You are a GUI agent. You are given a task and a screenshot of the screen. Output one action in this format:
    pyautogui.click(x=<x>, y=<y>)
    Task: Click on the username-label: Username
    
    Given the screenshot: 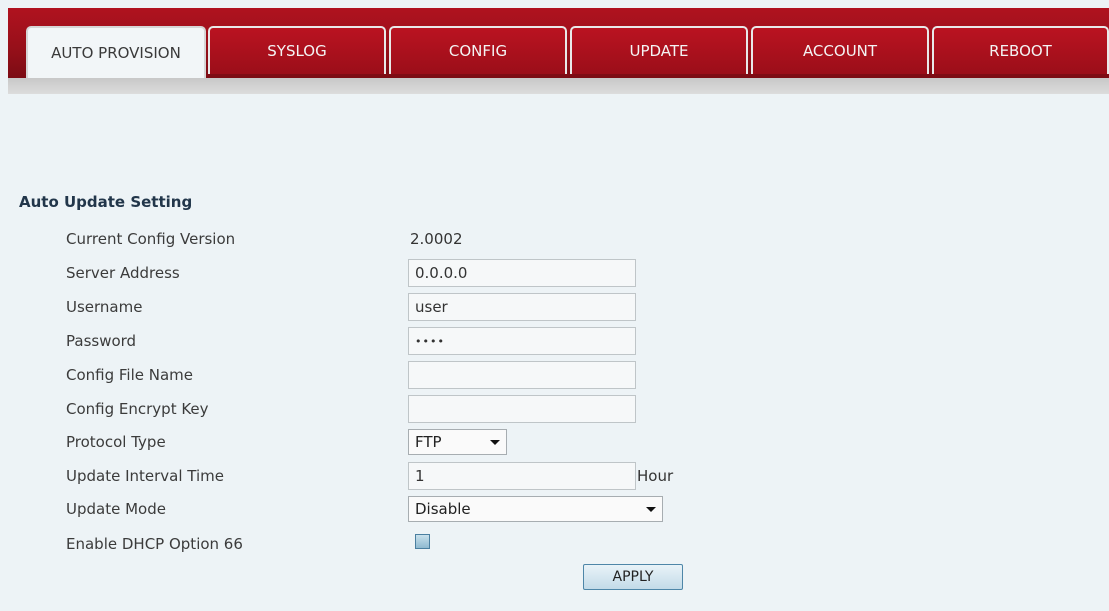 What is the action you would take?
    pyautogui.click(x=104, y=307)
    